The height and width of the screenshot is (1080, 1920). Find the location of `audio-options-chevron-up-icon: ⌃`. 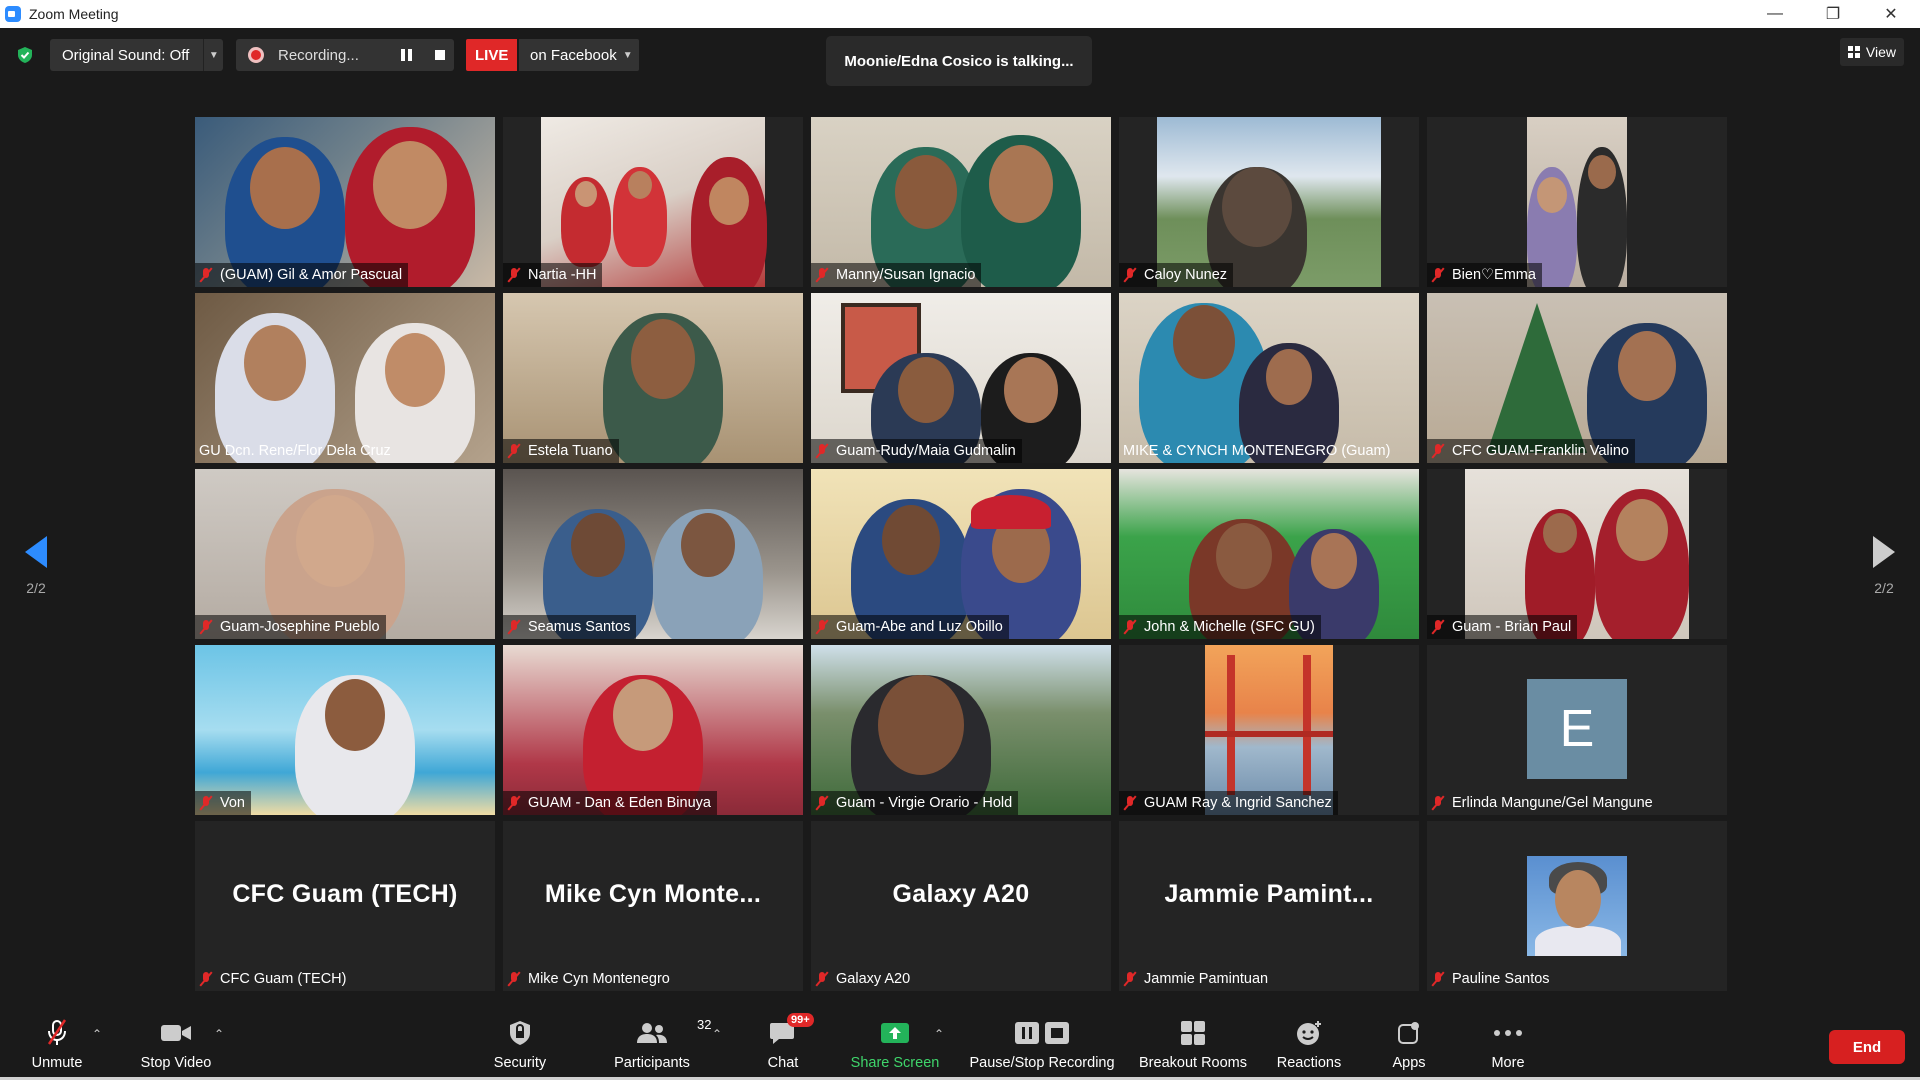

audio-options-chevron-up-icon: ⌃ is located at coordinates (97, 1034).